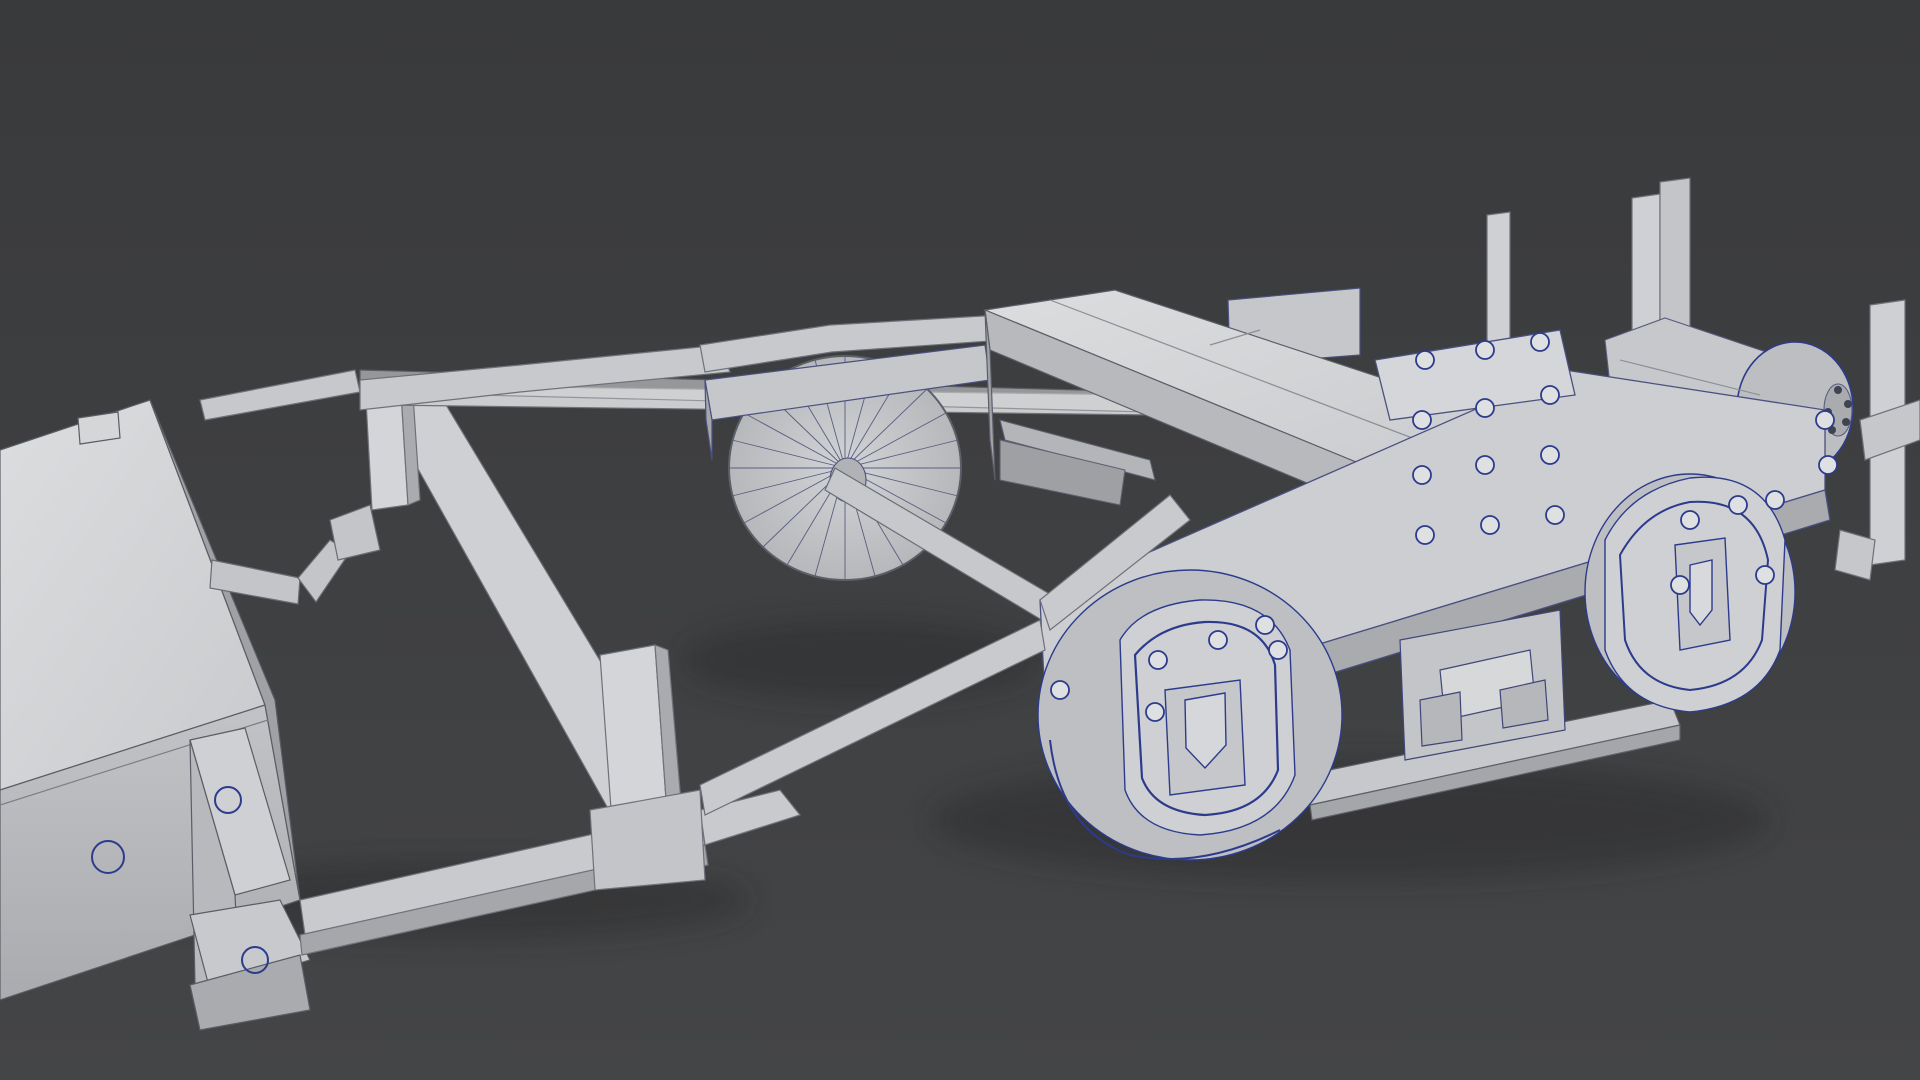  Describe the element at coordinates (1690, 593) in the screenshot. I see `front-right-wheel` at that location.